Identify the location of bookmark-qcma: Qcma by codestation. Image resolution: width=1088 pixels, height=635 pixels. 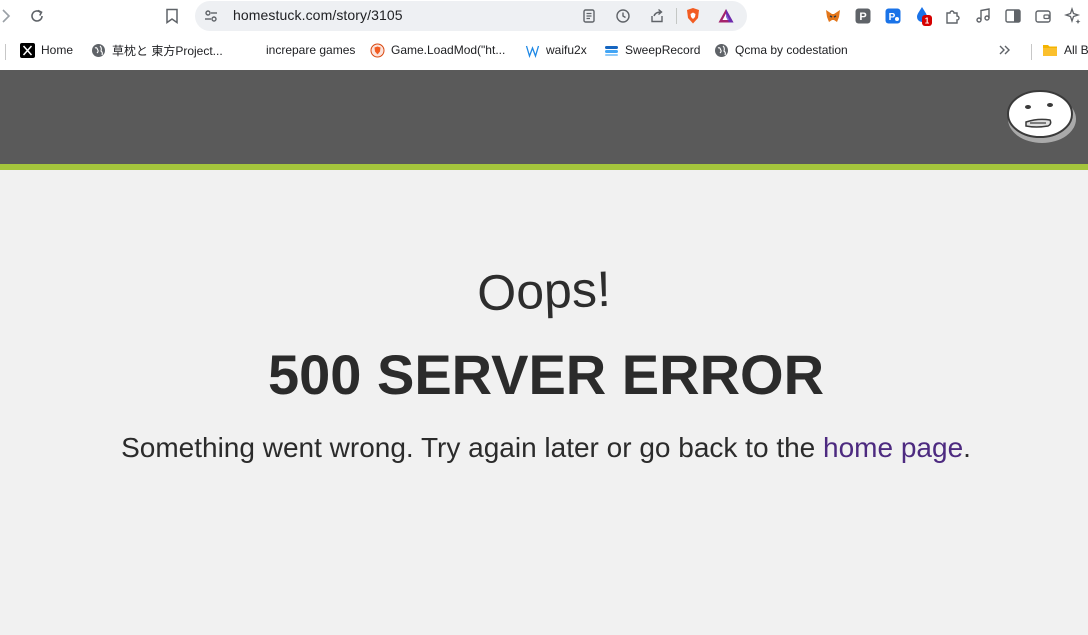
(780, 50).